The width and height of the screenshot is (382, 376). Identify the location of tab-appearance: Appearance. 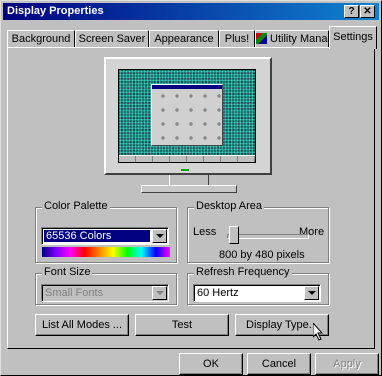
(184, 39).